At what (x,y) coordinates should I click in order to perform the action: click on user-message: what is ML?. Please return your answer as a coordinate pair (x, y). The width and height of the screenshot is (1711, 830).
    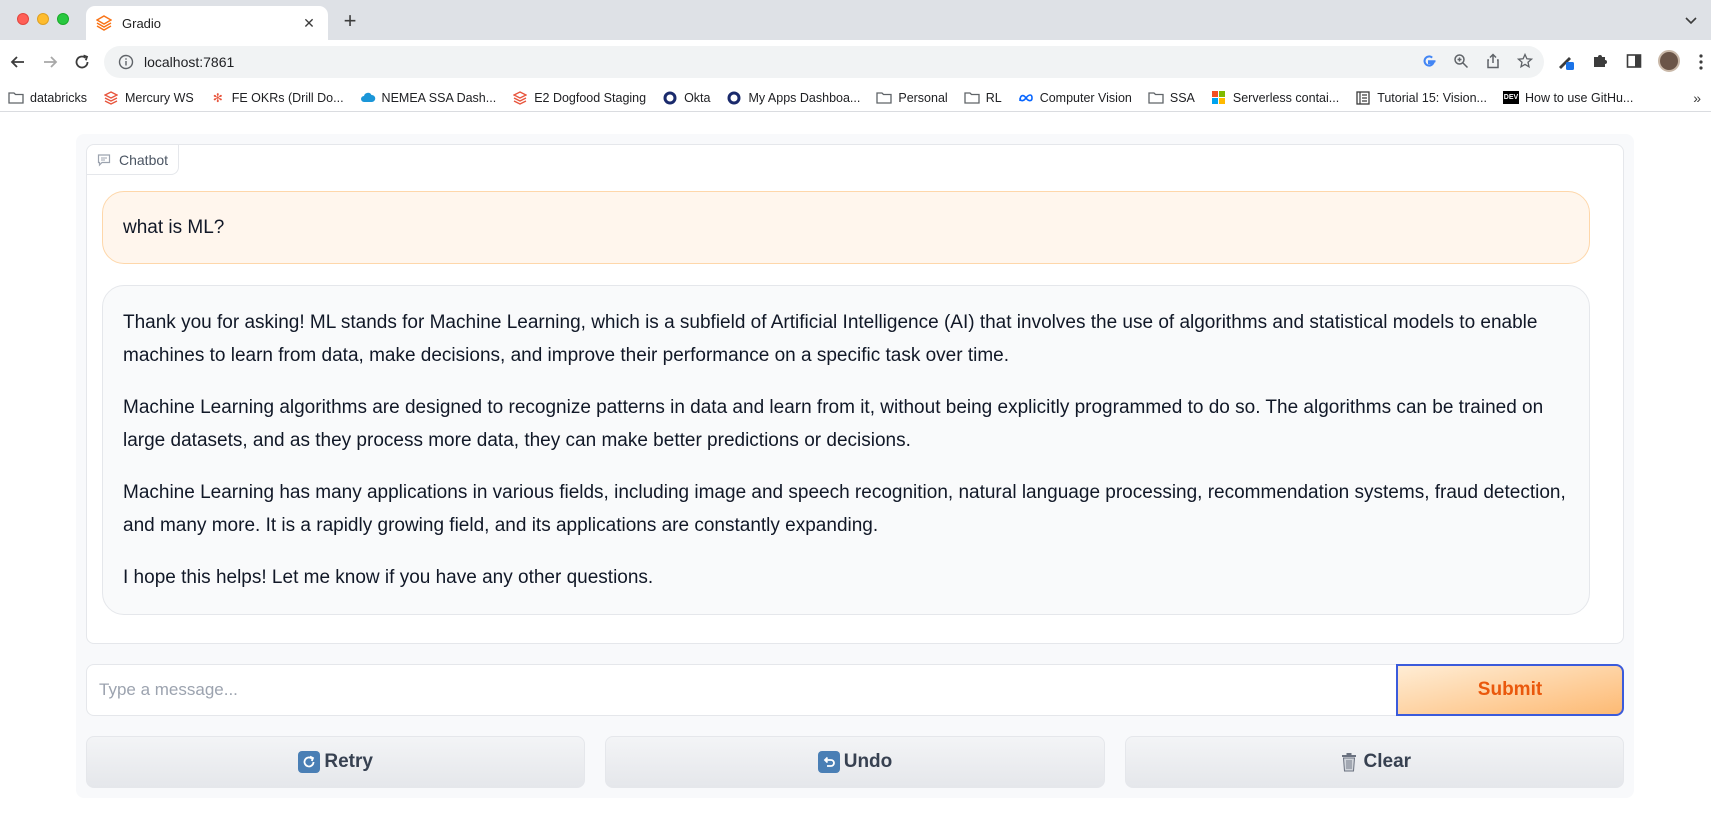
    Looking at the image, I should click on (846, 227).